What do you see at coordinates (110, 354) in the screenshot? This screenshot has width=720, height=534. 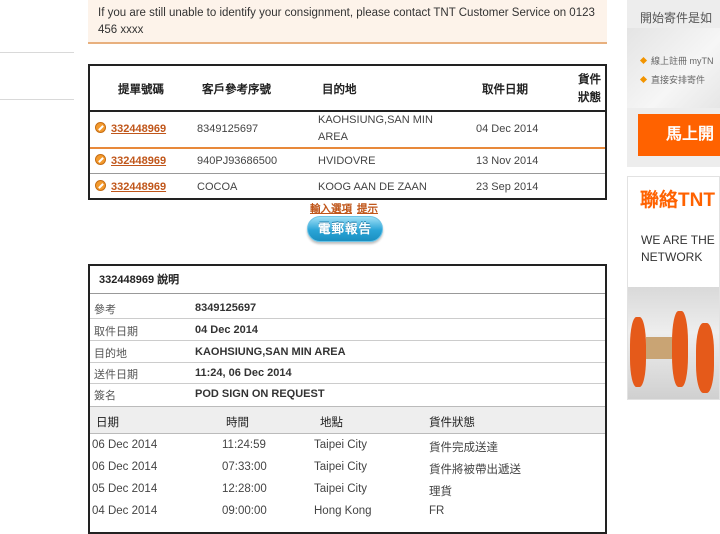 I see `field-label: 目的地` at bounding box center [110, 354].